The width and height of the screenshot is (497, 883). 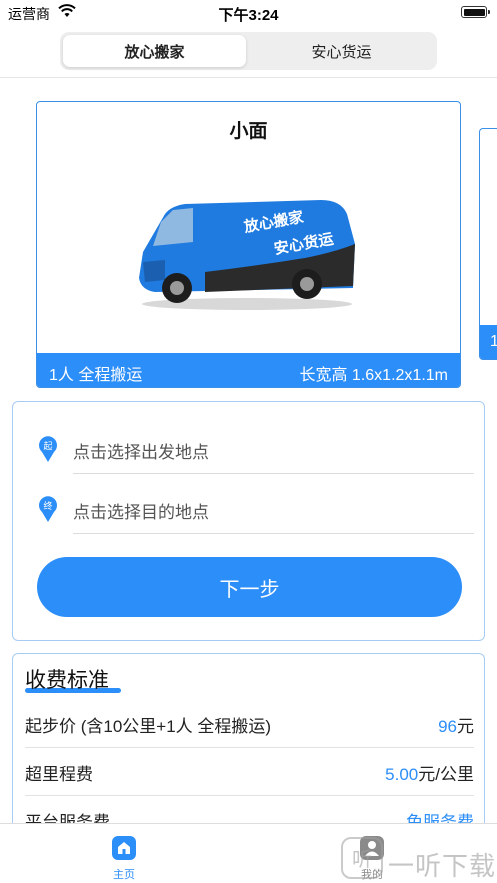 I want to click on next-step-button: 下一步, so click(x=249, y=587).